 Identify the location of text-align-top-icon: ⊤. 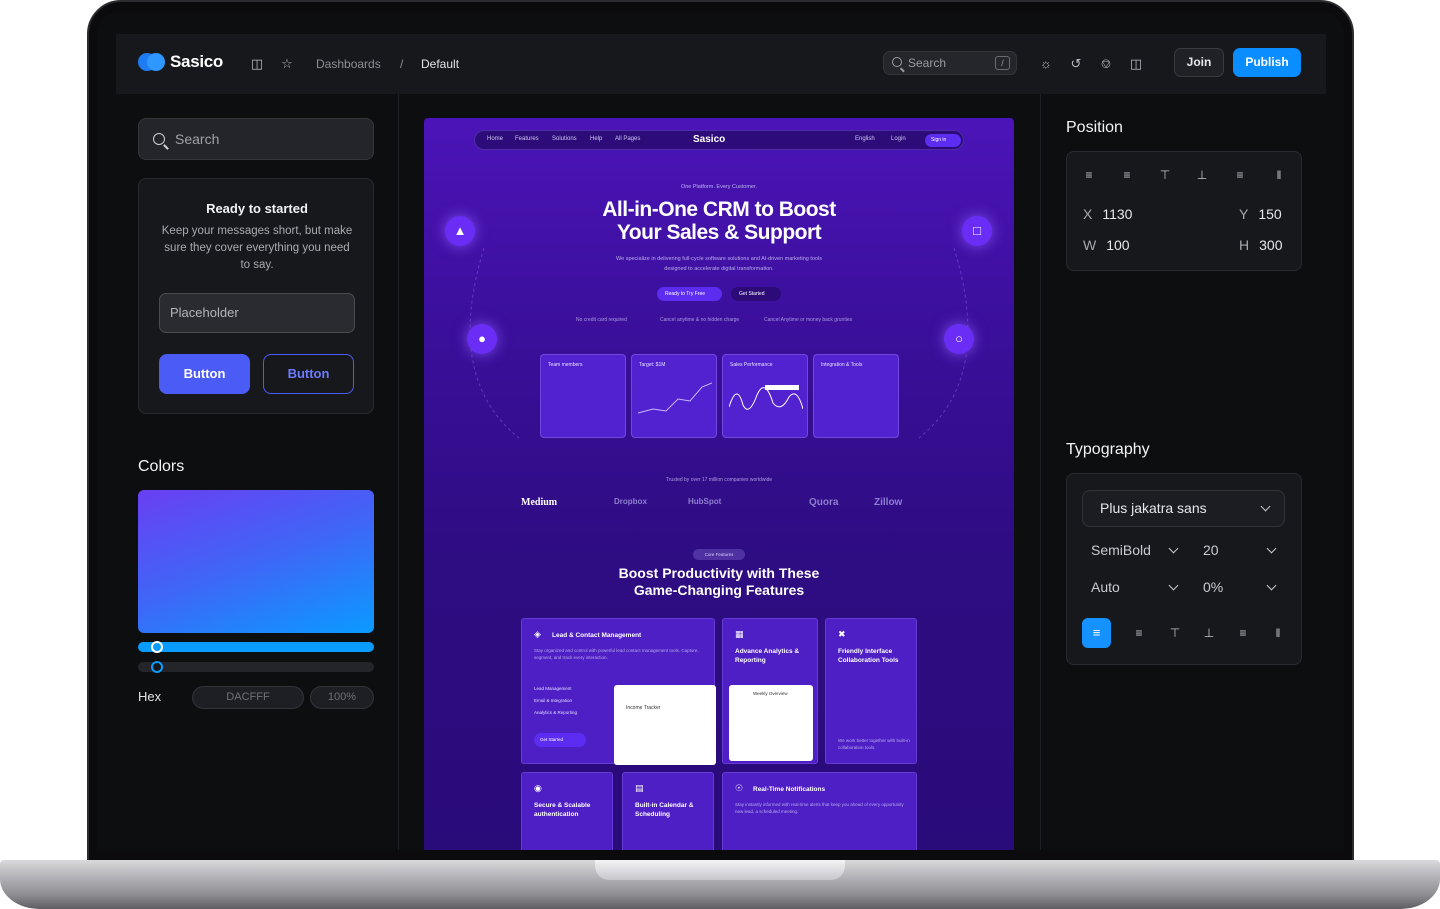
(1175, 633).